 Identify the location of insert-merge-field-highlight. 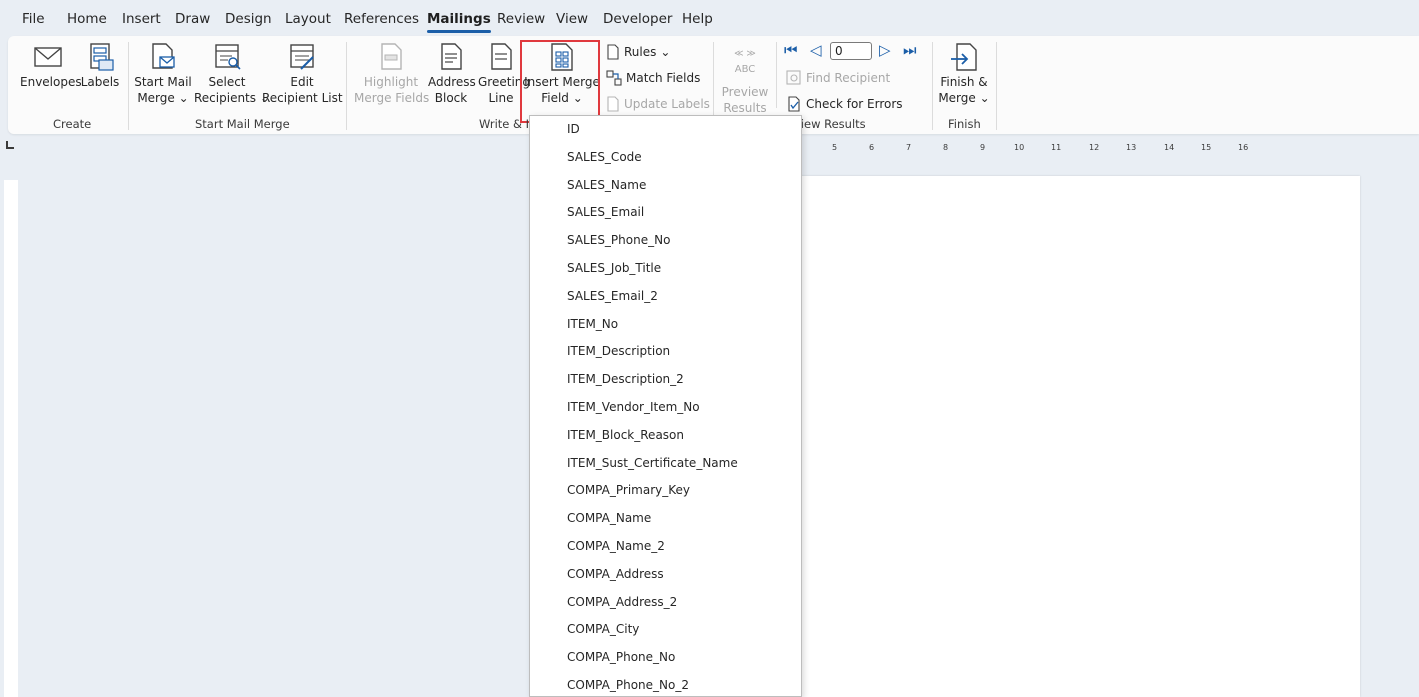
(560, 81).